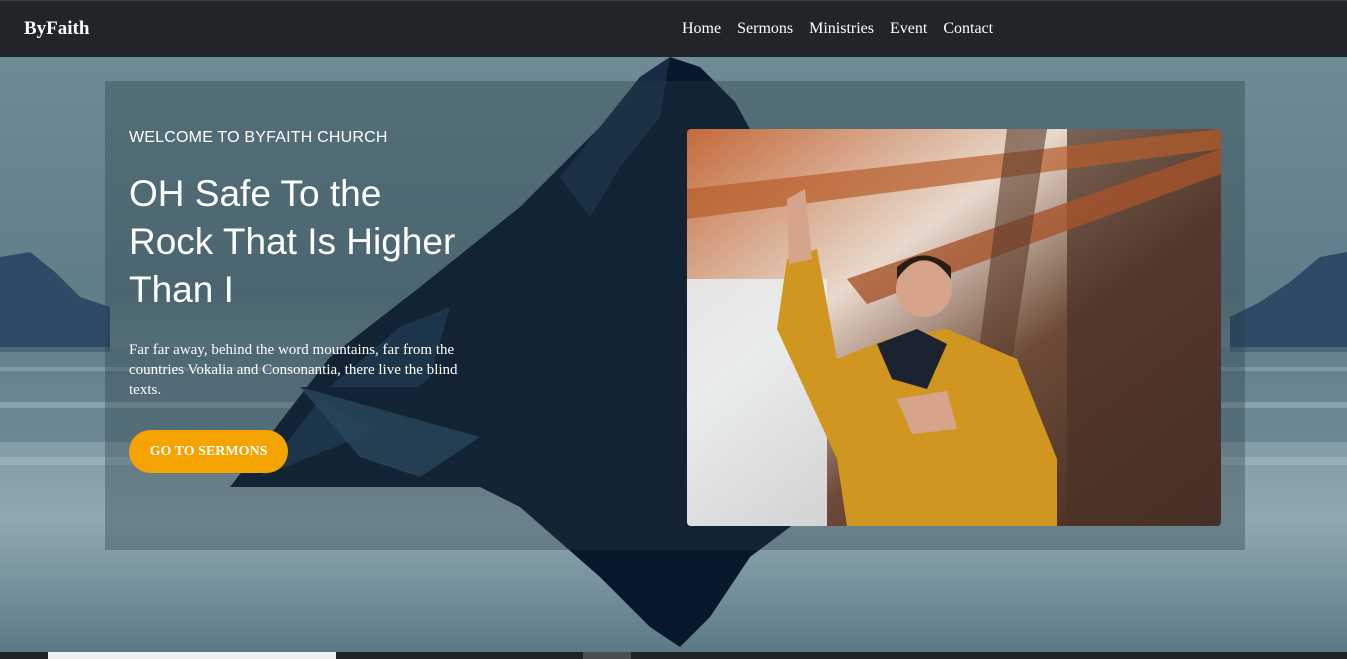 Image resolution: width=1347 pixels, height=659 pixels. I want to click on nav-link-contact: Contact, so click(968, 29).